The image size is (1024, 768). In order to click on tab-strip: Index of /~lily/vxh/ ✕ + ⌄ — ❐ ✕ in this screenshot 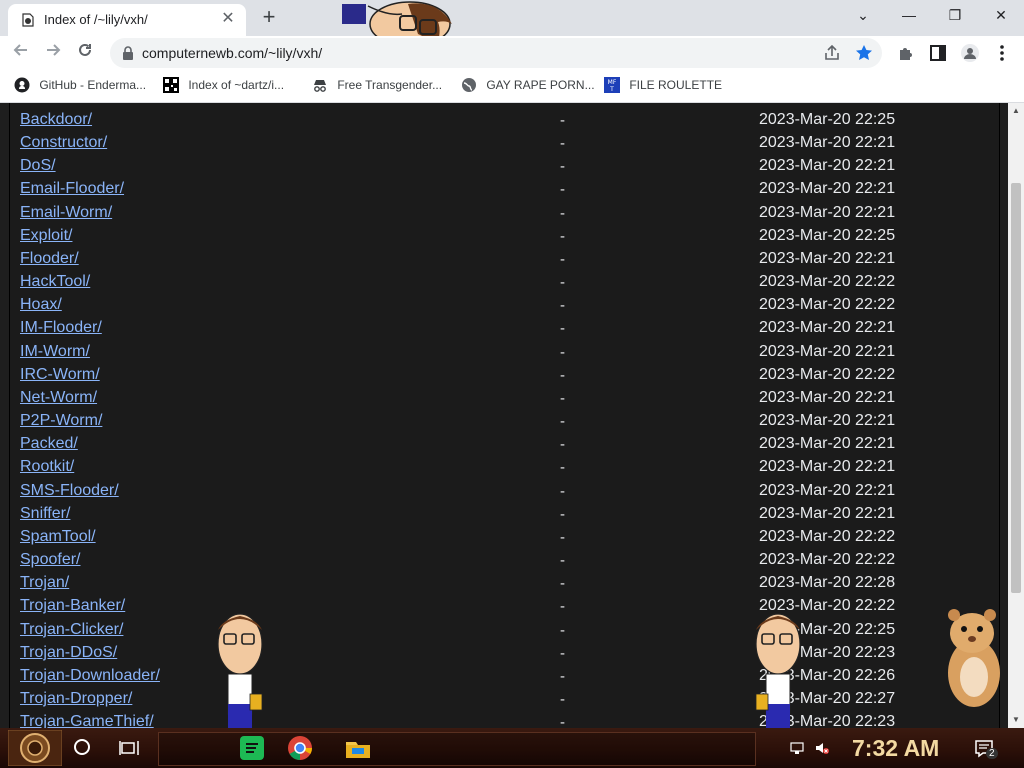, I will do `click(512, 24)`.